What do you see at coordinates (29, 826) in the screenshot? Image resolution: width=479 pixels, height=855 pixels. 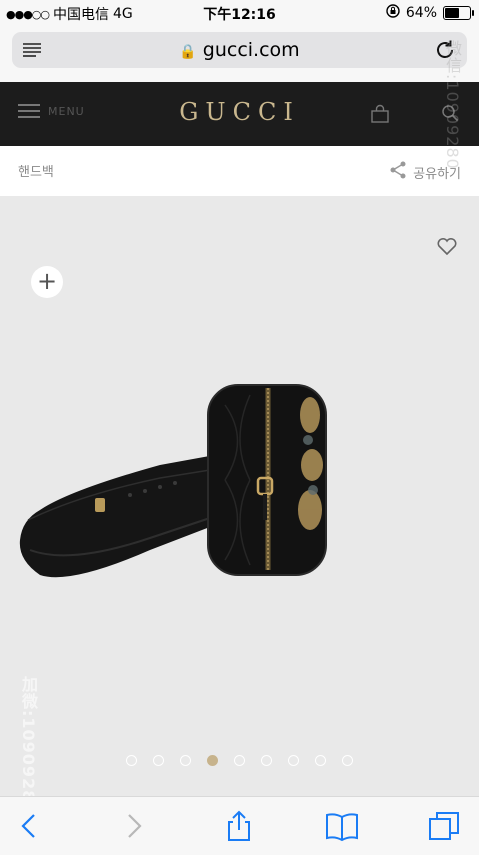 I see `back-arrow-icon` at bounding box center [29, 826].